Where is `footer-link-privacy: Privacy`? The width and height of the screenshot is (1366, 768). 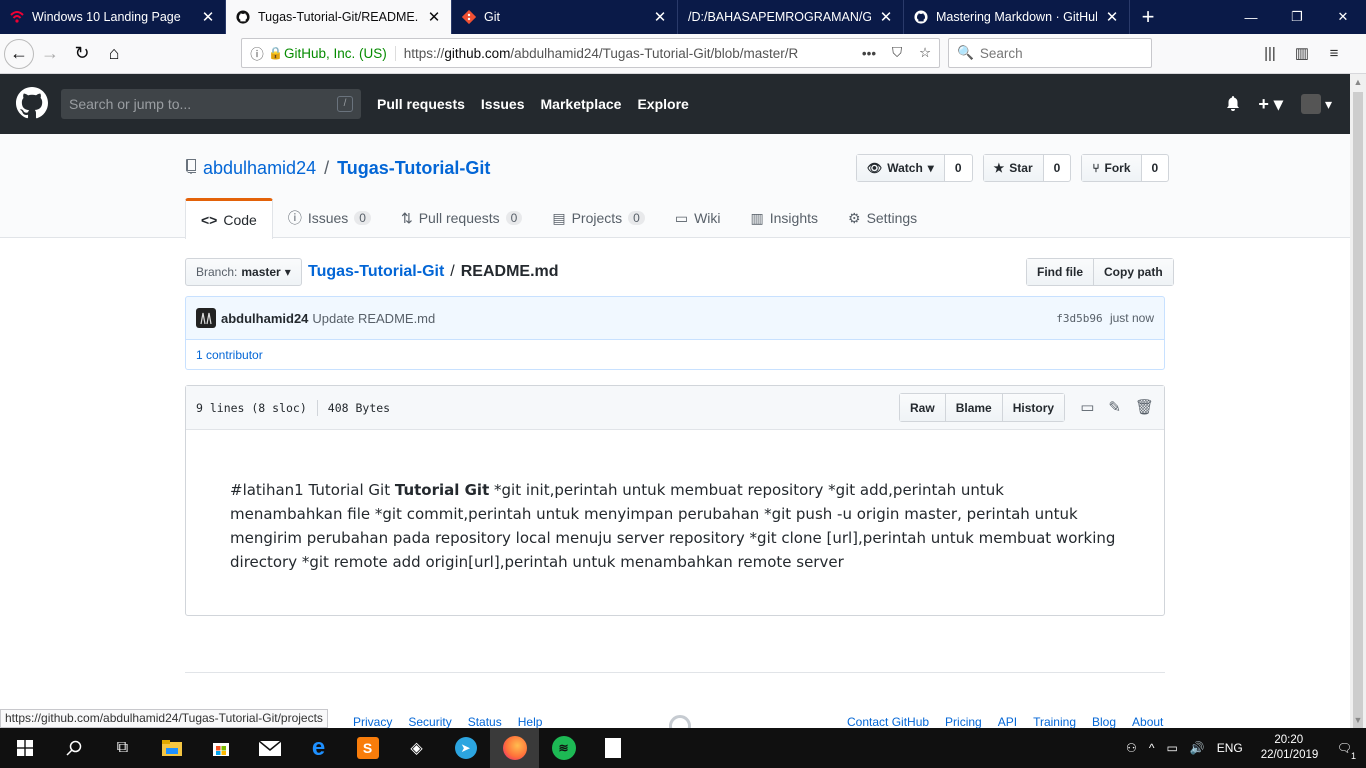
footer-link-privacy: Privacy is located at coordinates (372, 721).